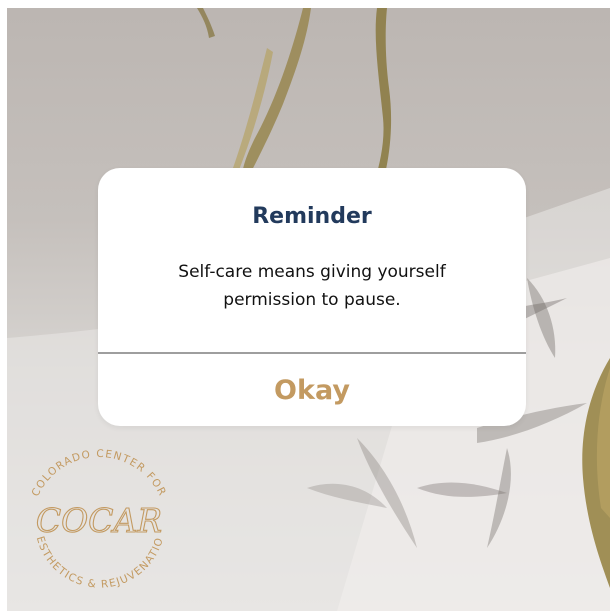 The width and height of the screenshot is (610, 611). Describe the element at coordinates (98, 473) in the screenshot. I see `logo-top-text: COLORADO CENTER FOR` at that location.